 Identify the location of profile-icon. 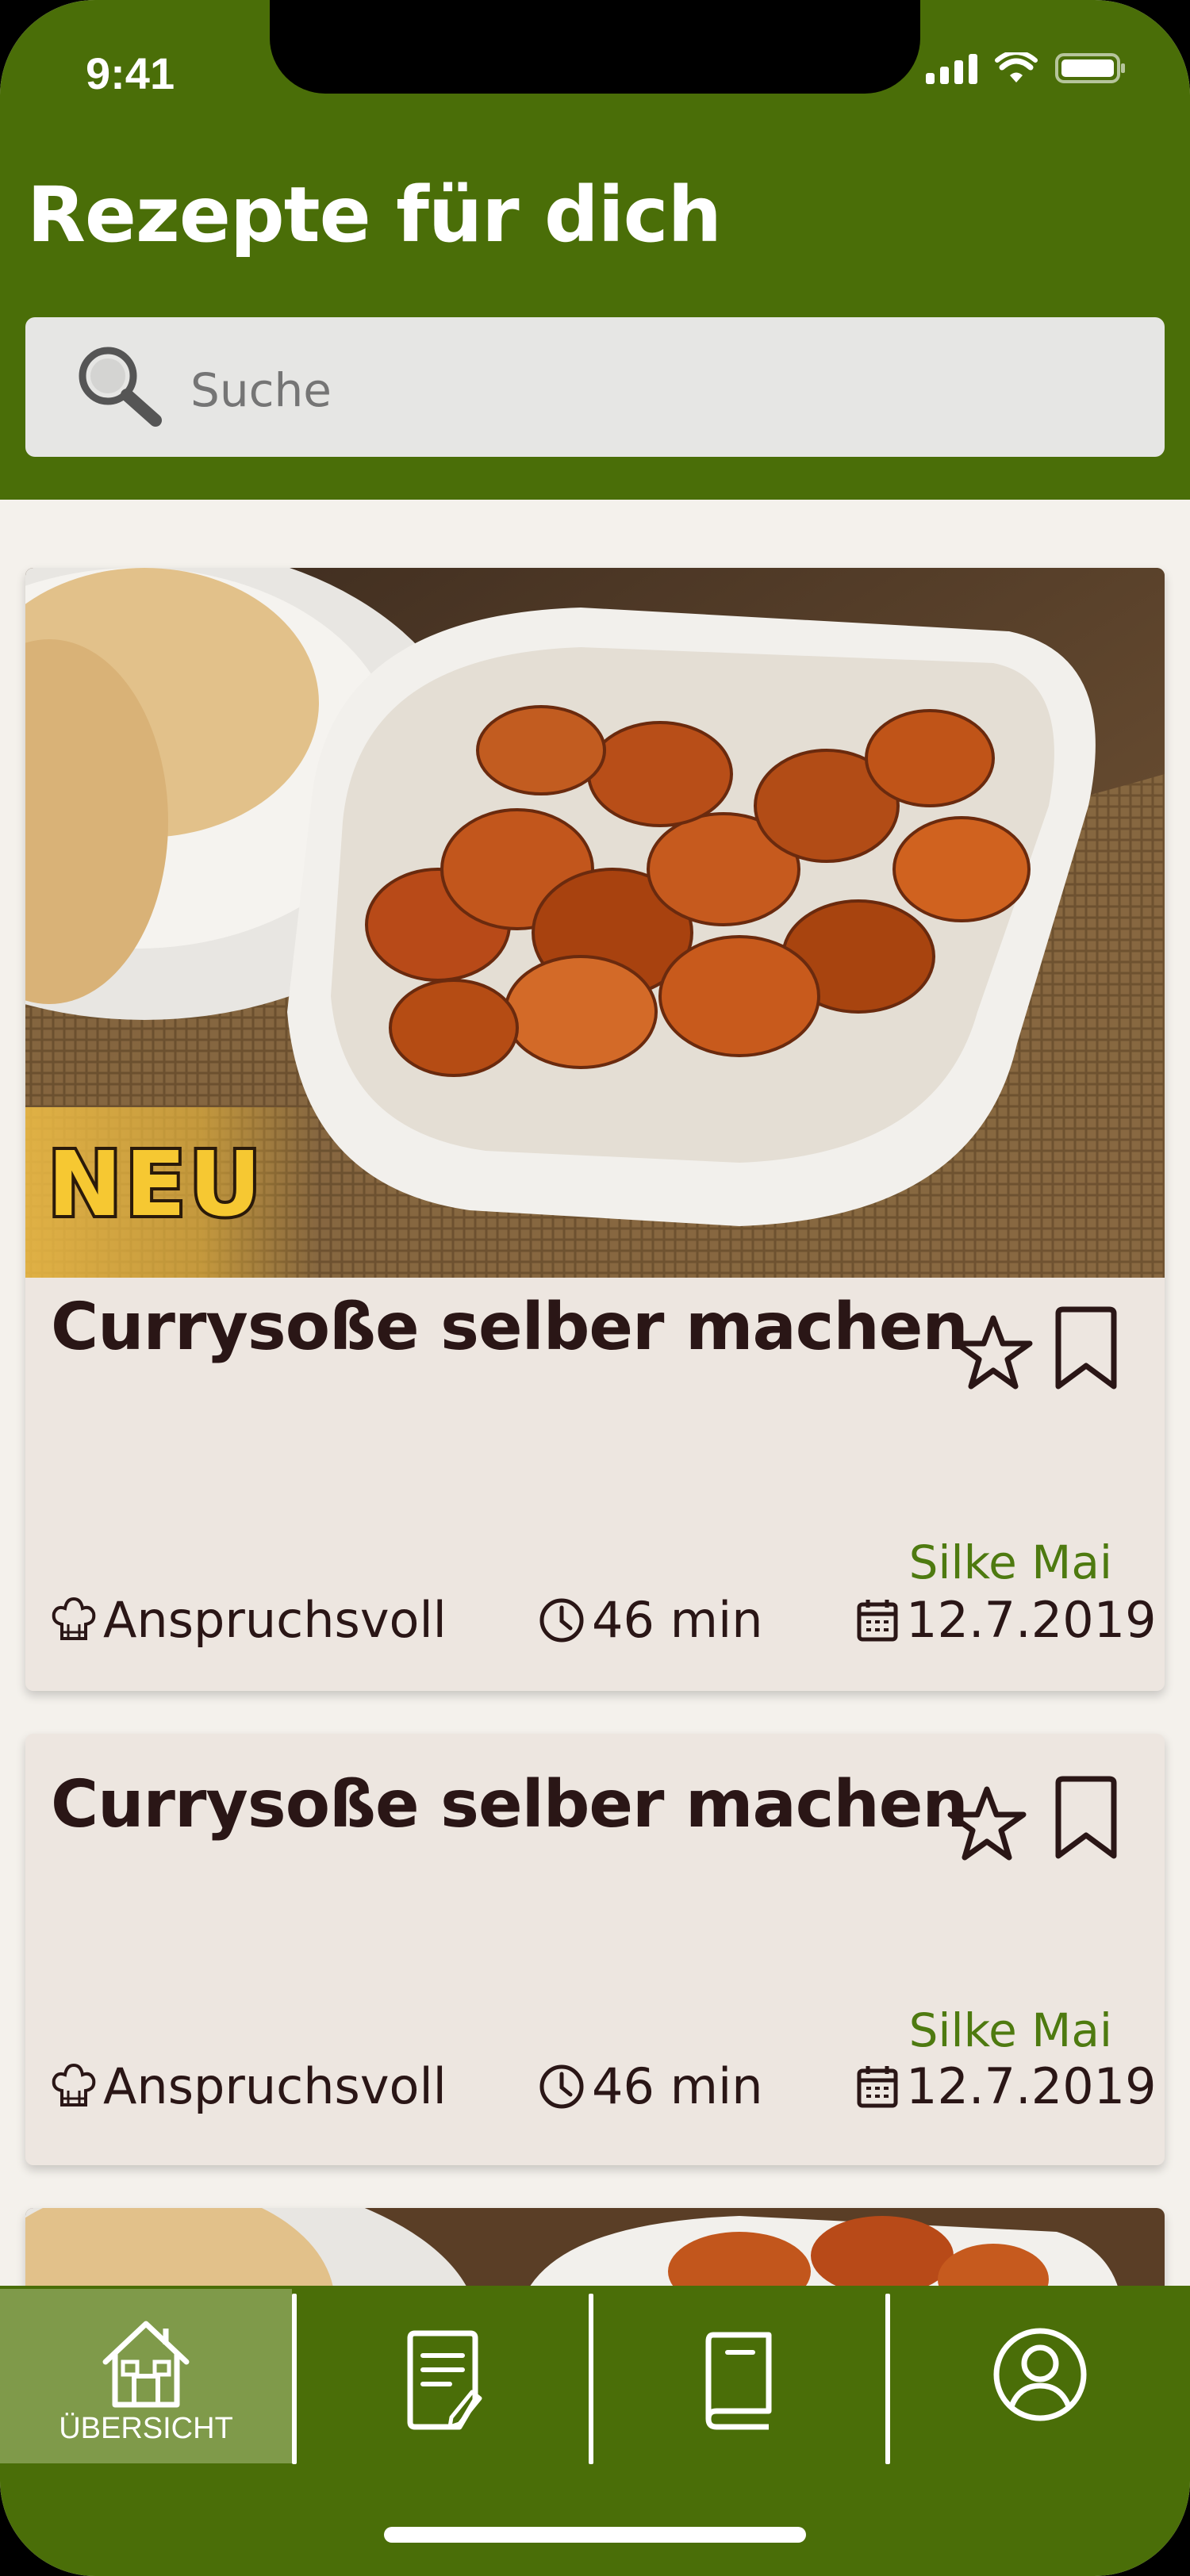
(1040, 2375).